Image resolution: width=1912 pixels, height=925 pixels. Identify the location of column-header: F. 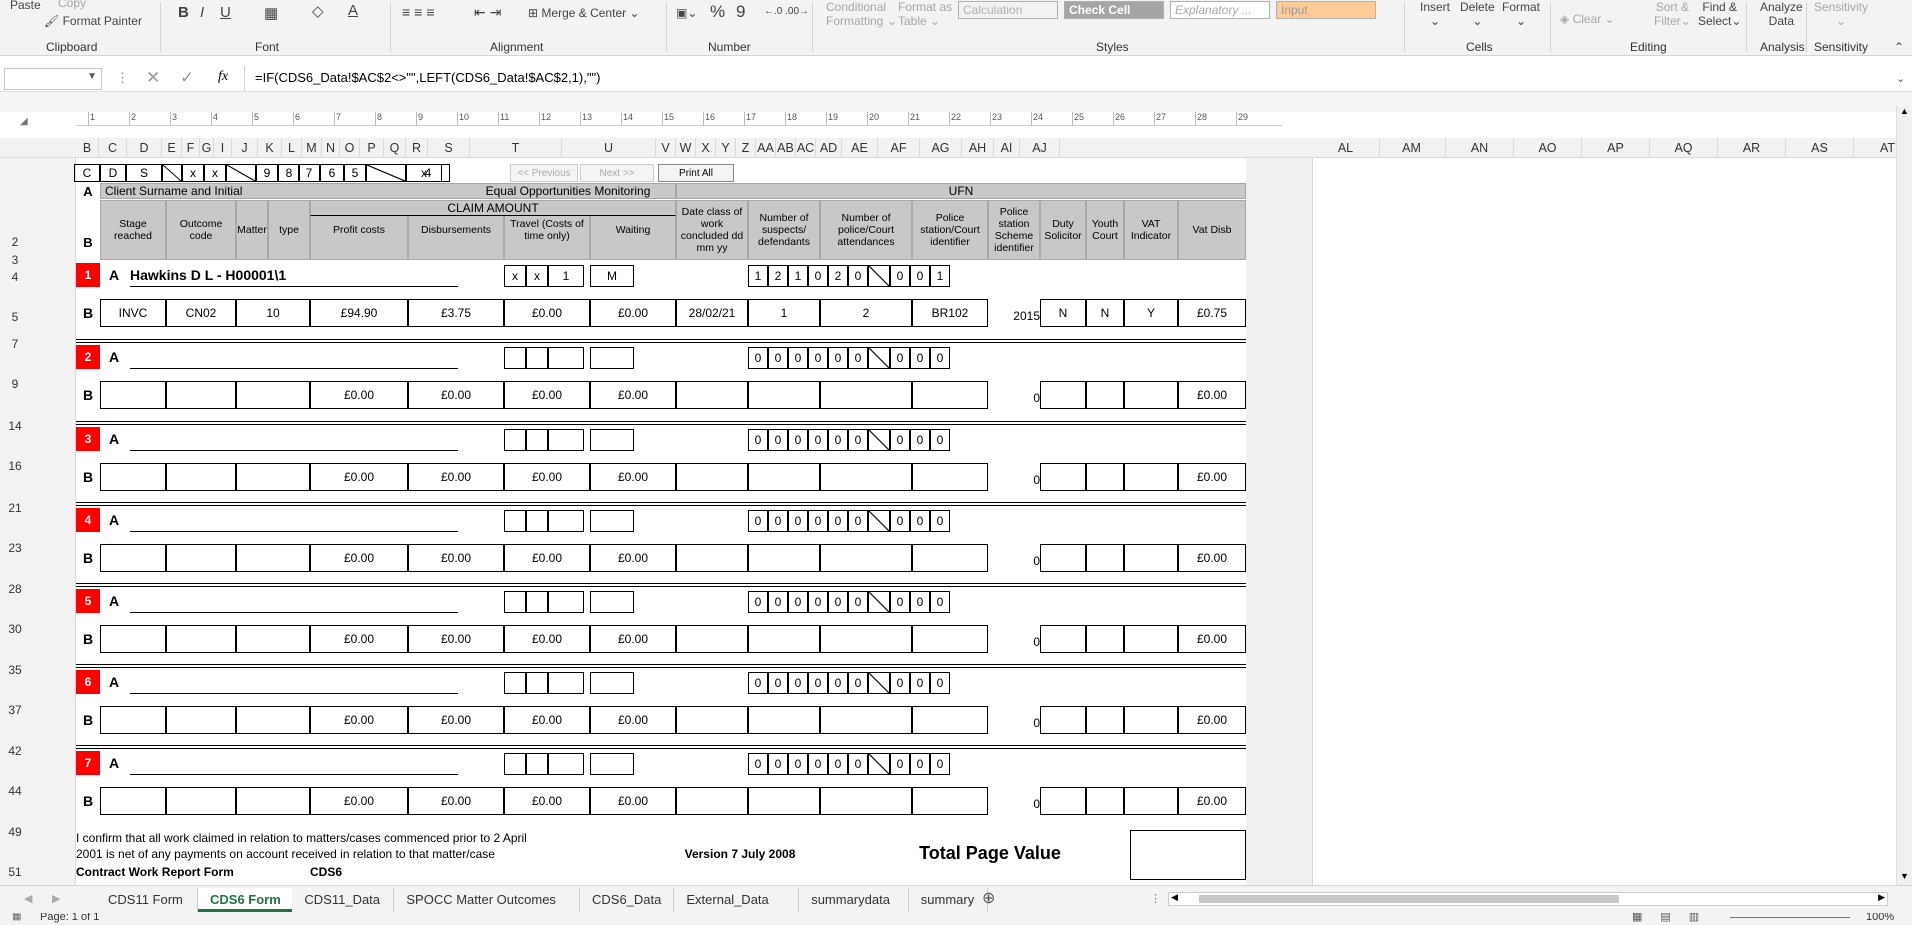
(191, 148).